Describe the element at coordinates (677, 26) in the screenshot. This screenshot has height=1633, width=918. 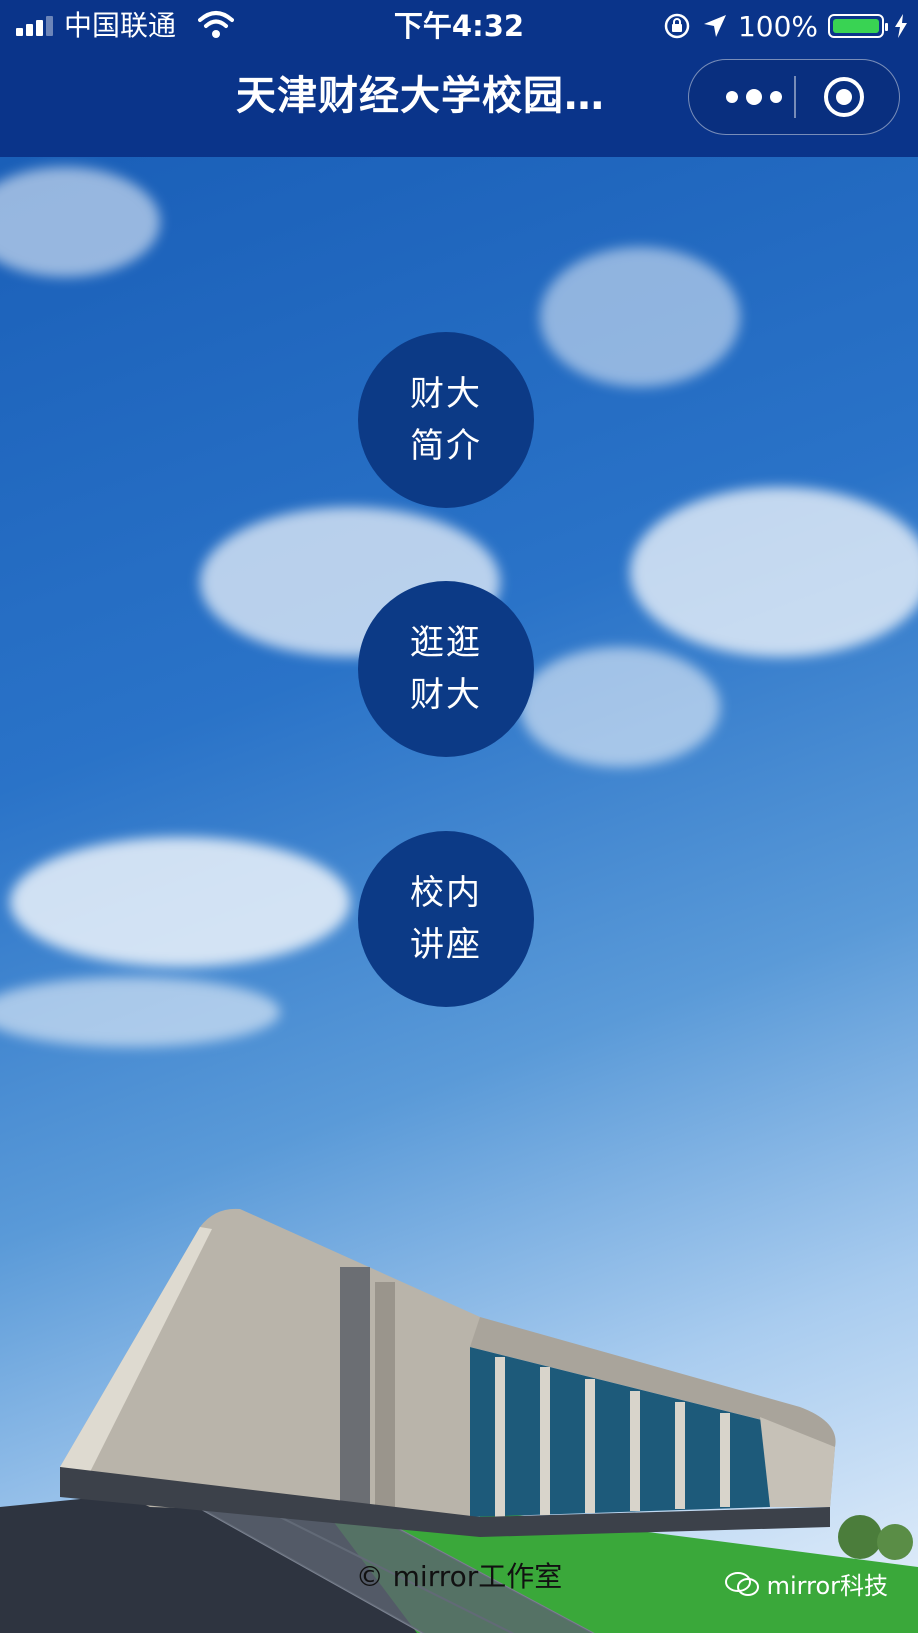
I see `rotation-lock-icon` at that location.